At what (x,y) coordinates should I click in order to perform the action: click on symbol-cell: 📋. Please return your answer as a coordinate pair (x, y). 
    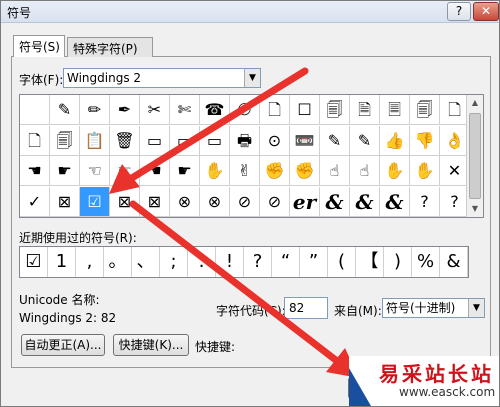
    Looking at the image, I should click on (95, 140).